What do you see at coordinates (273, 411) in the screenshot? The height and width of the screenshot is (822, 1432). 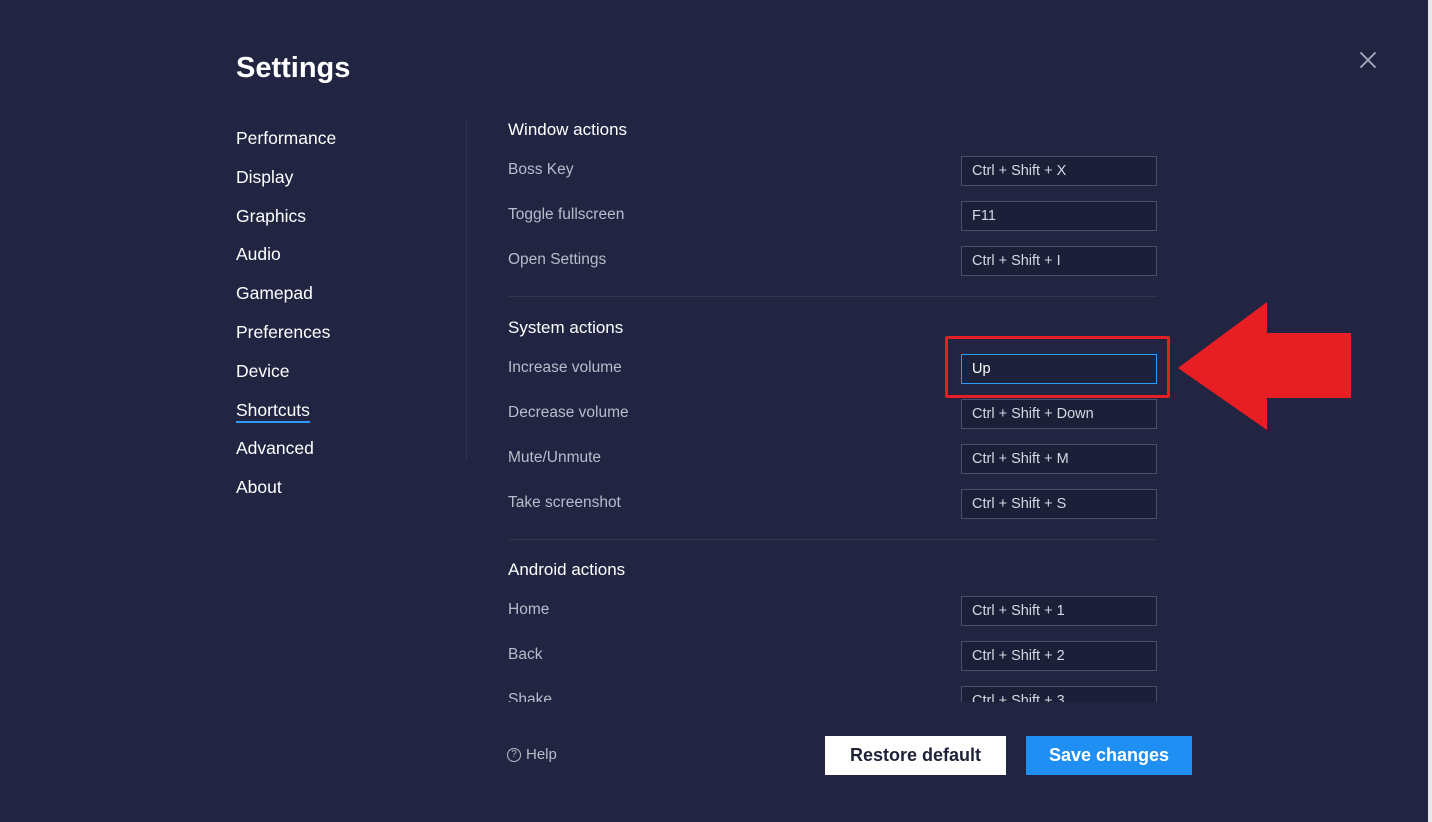 I see `sidebar-item-label: Shortcuts` at bounding box center [273, 411].